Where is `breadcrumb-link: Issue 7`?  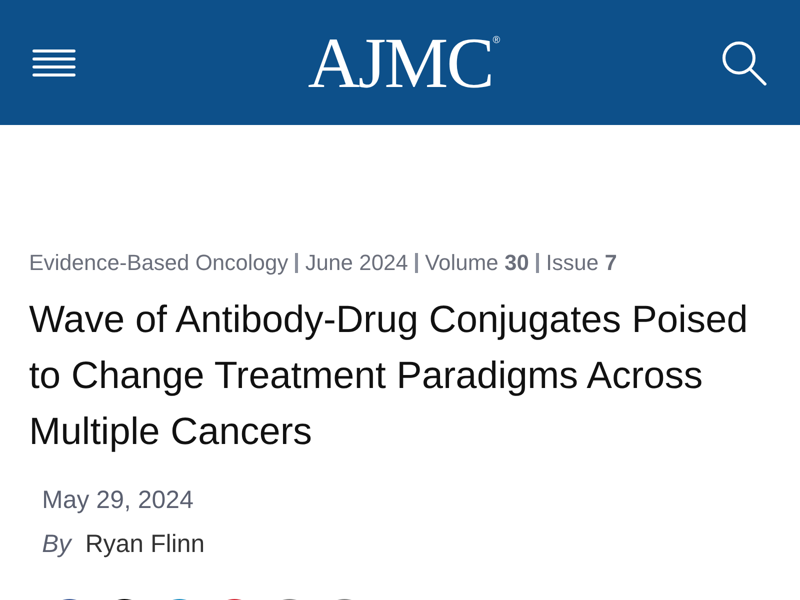 breadcrumb-link: Issue 7 is located at coordinates (581, 263).